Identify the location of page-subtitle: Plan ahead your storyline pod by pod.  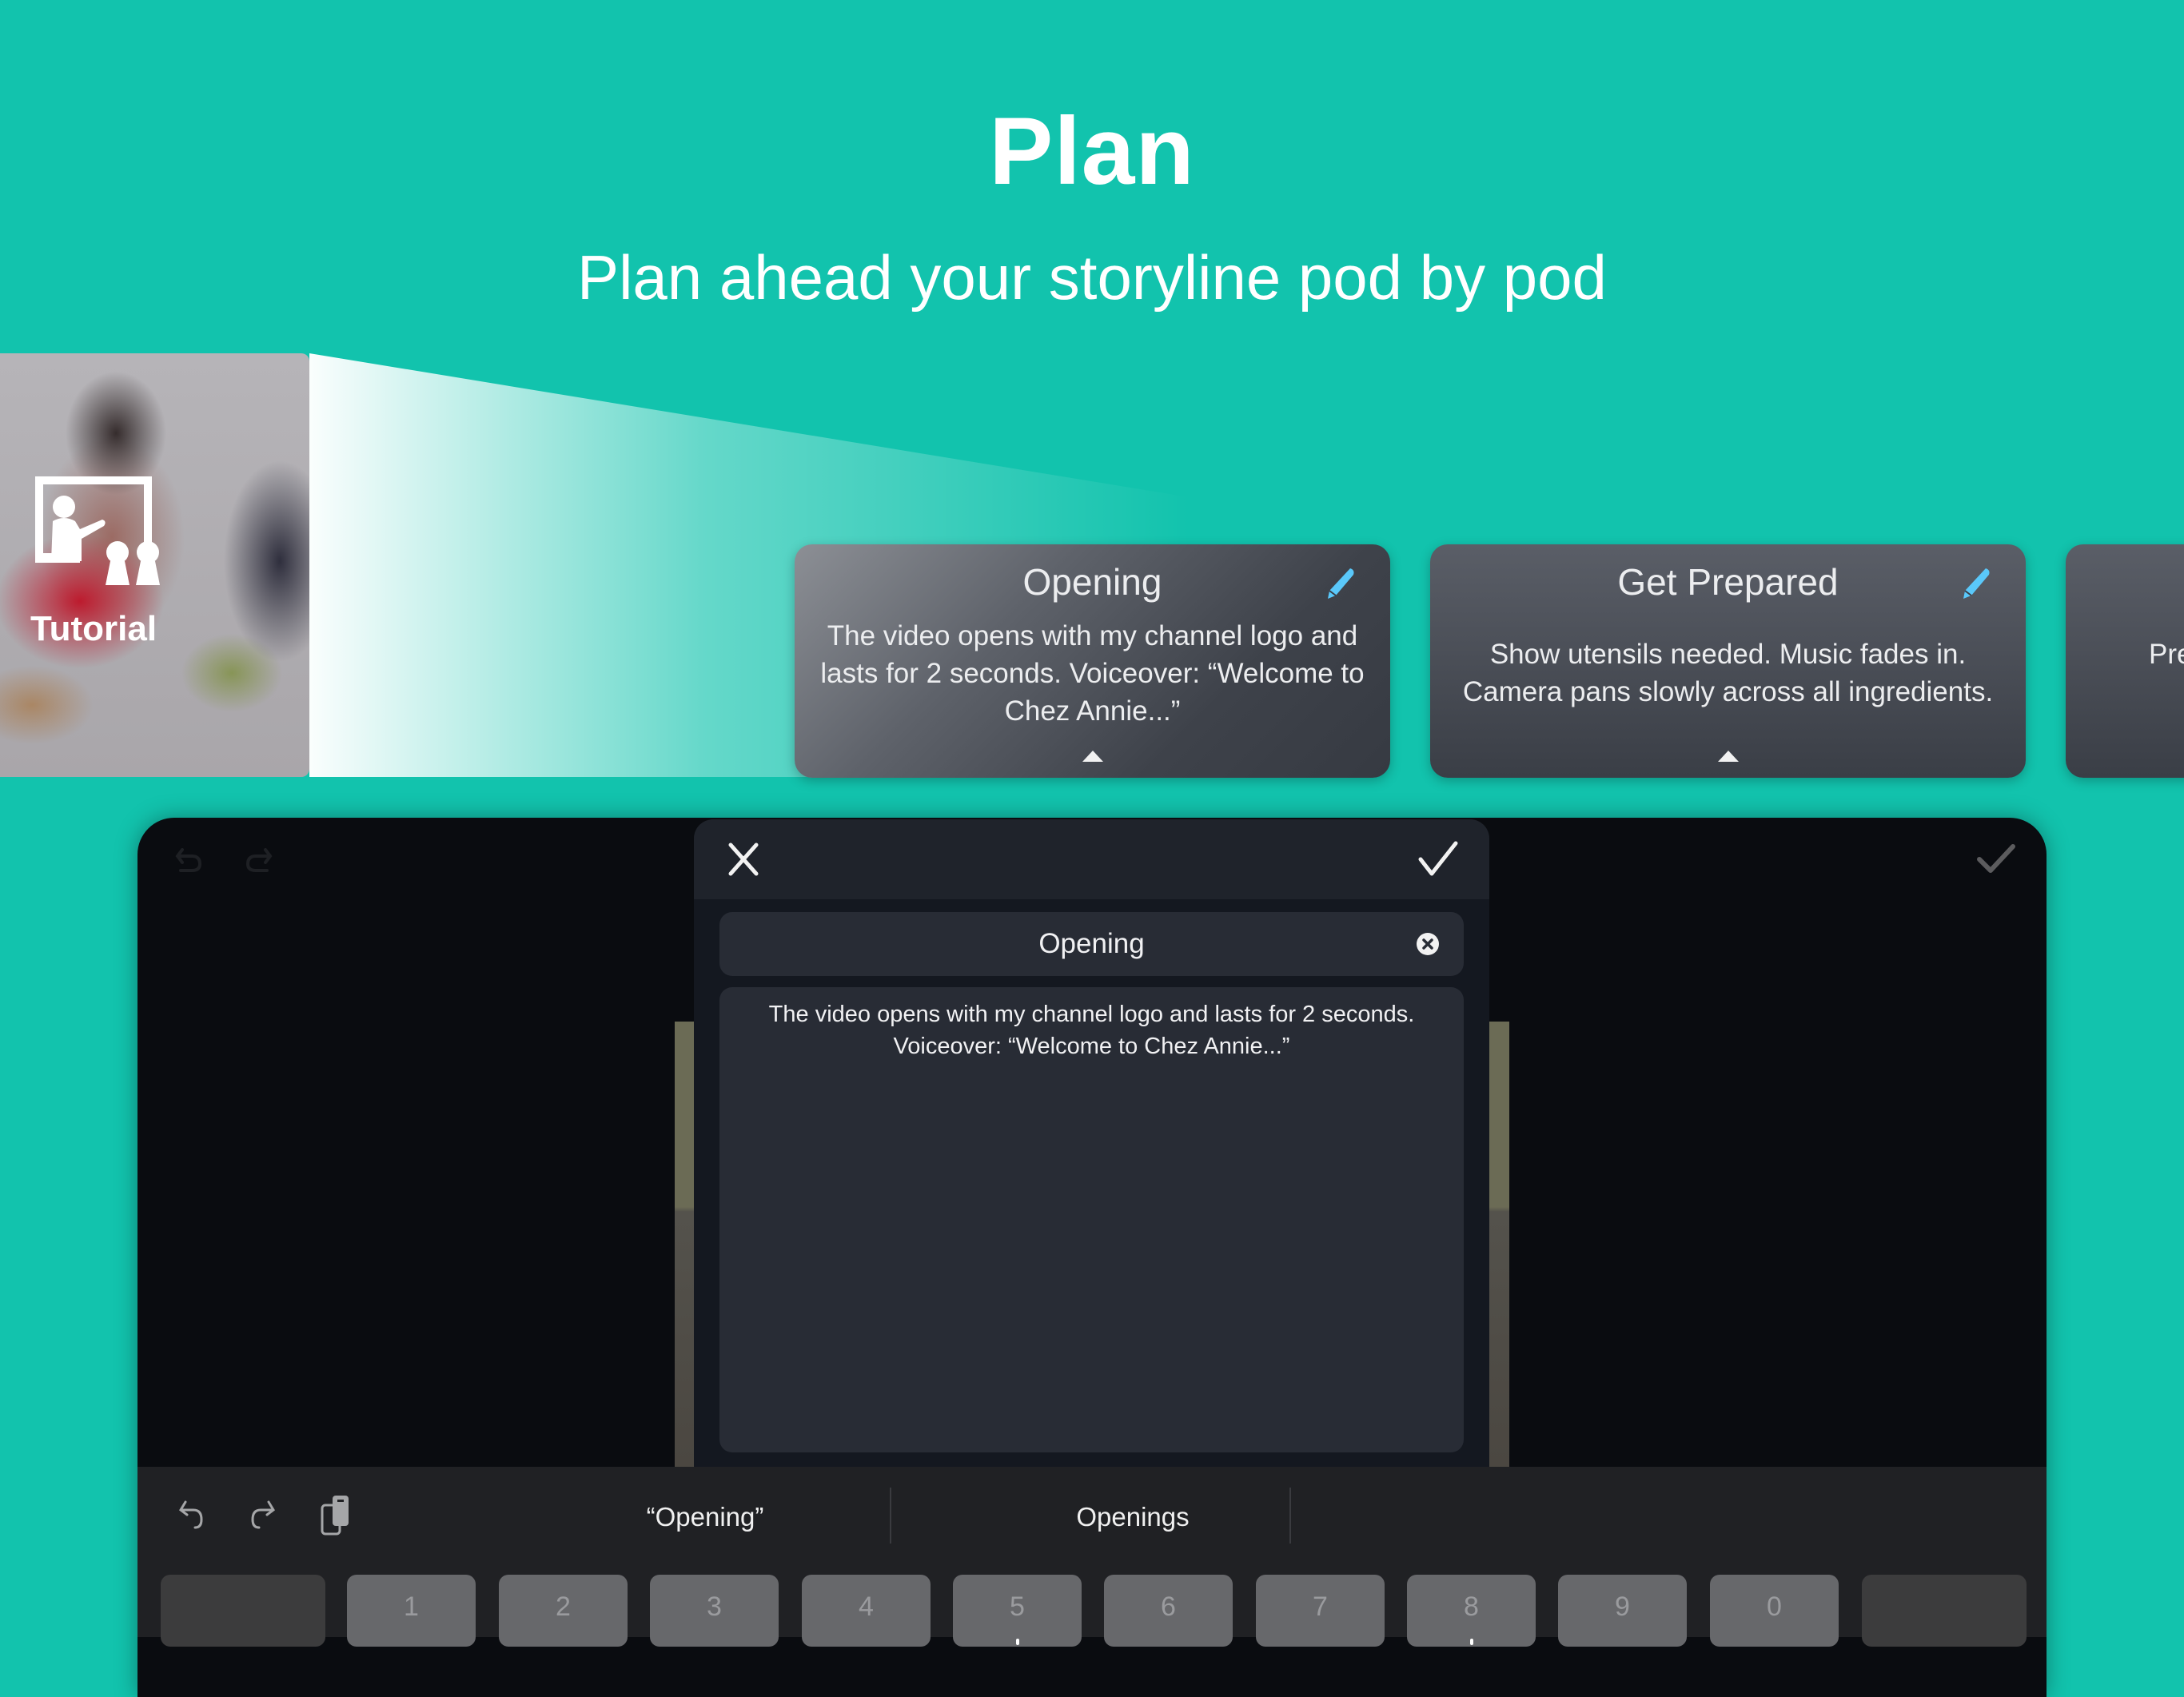
(1092, 277).